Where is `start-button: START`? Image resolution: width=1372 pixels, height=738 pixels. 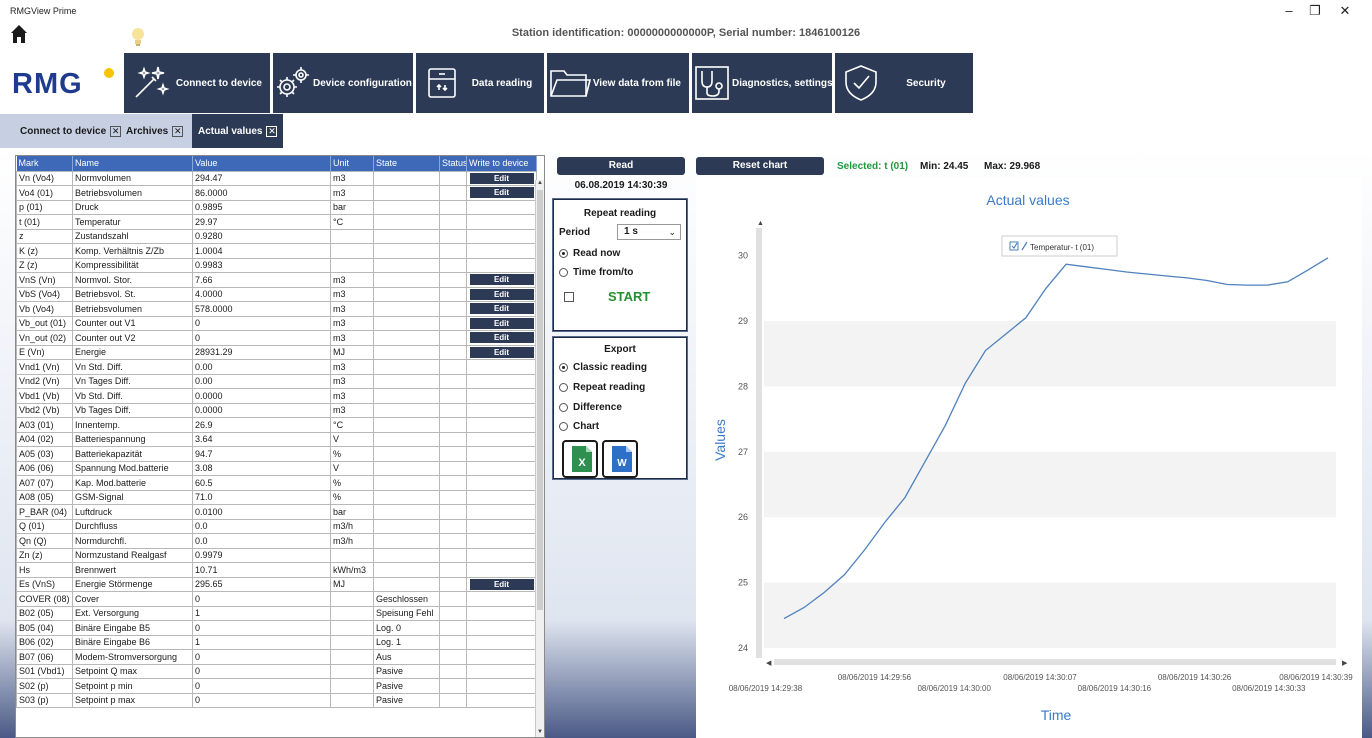
start-button: START is located at coordinates (629, 296).